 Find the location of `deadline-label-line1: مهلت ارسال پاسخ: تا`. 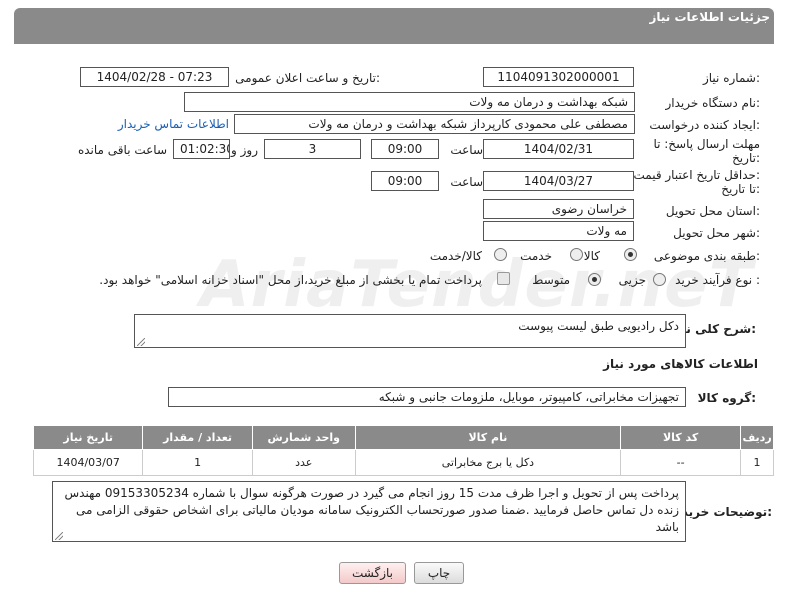

deadline-label-line1: مهلت ارسال پاسخ: تا is located at coordinates (706, 144).